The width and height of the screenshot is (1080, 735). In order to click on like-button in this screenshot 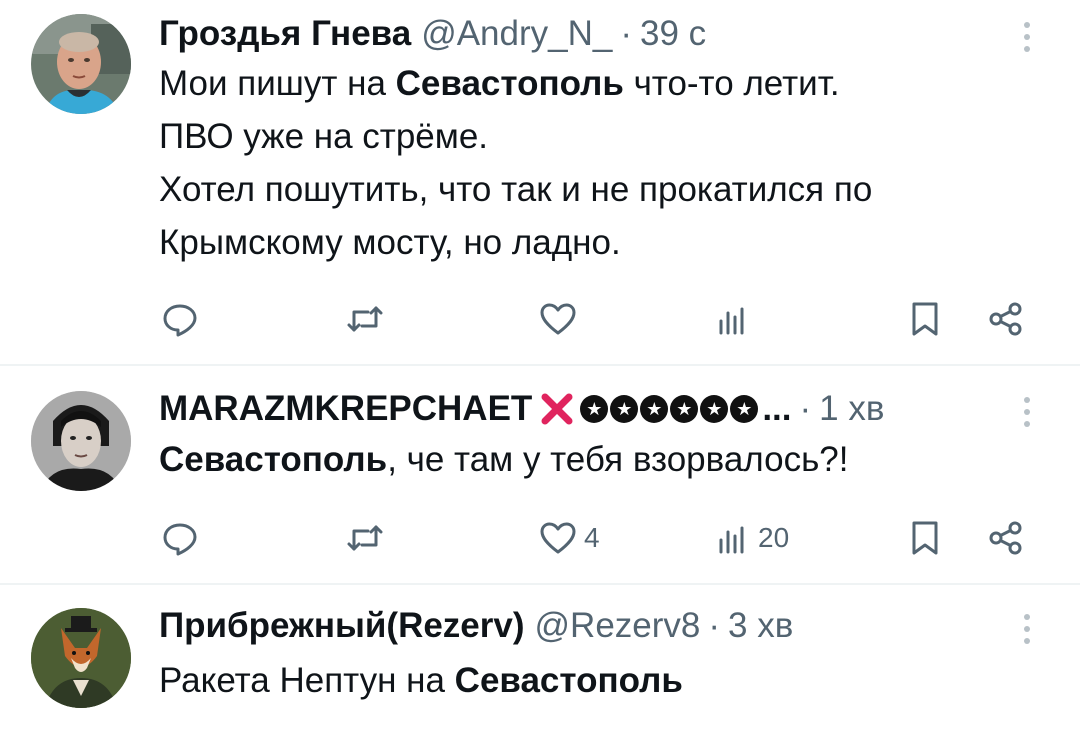, I will do `click(561, 319)`.